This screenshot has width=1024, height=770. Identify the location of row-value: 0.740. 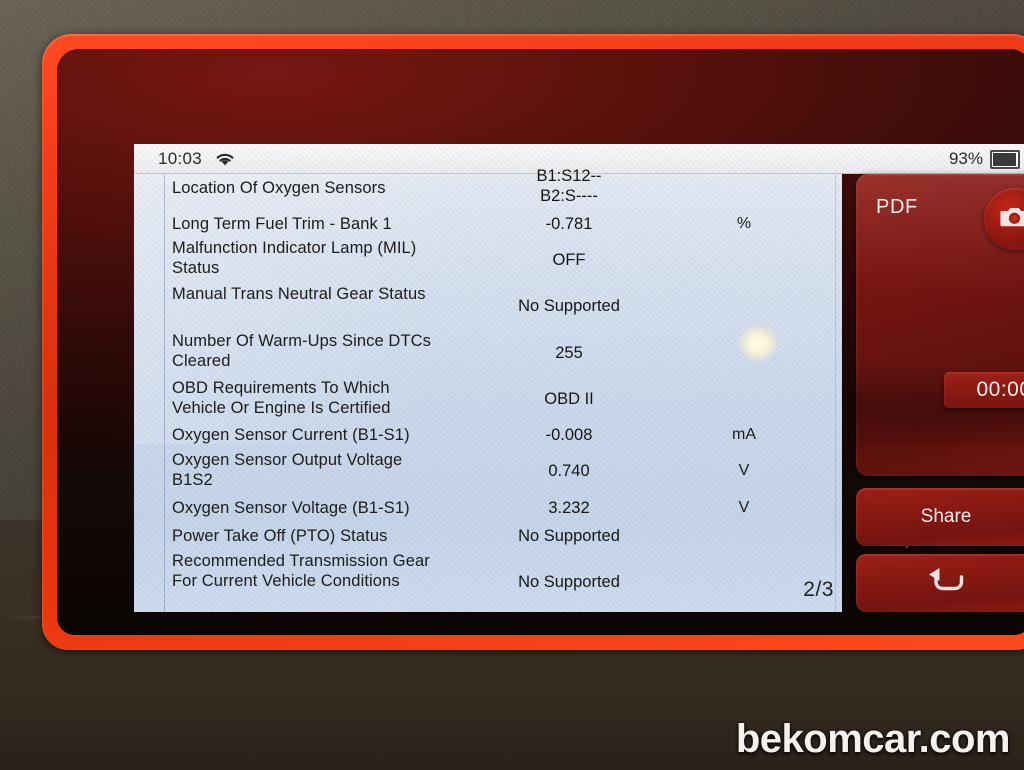
(569, 471).